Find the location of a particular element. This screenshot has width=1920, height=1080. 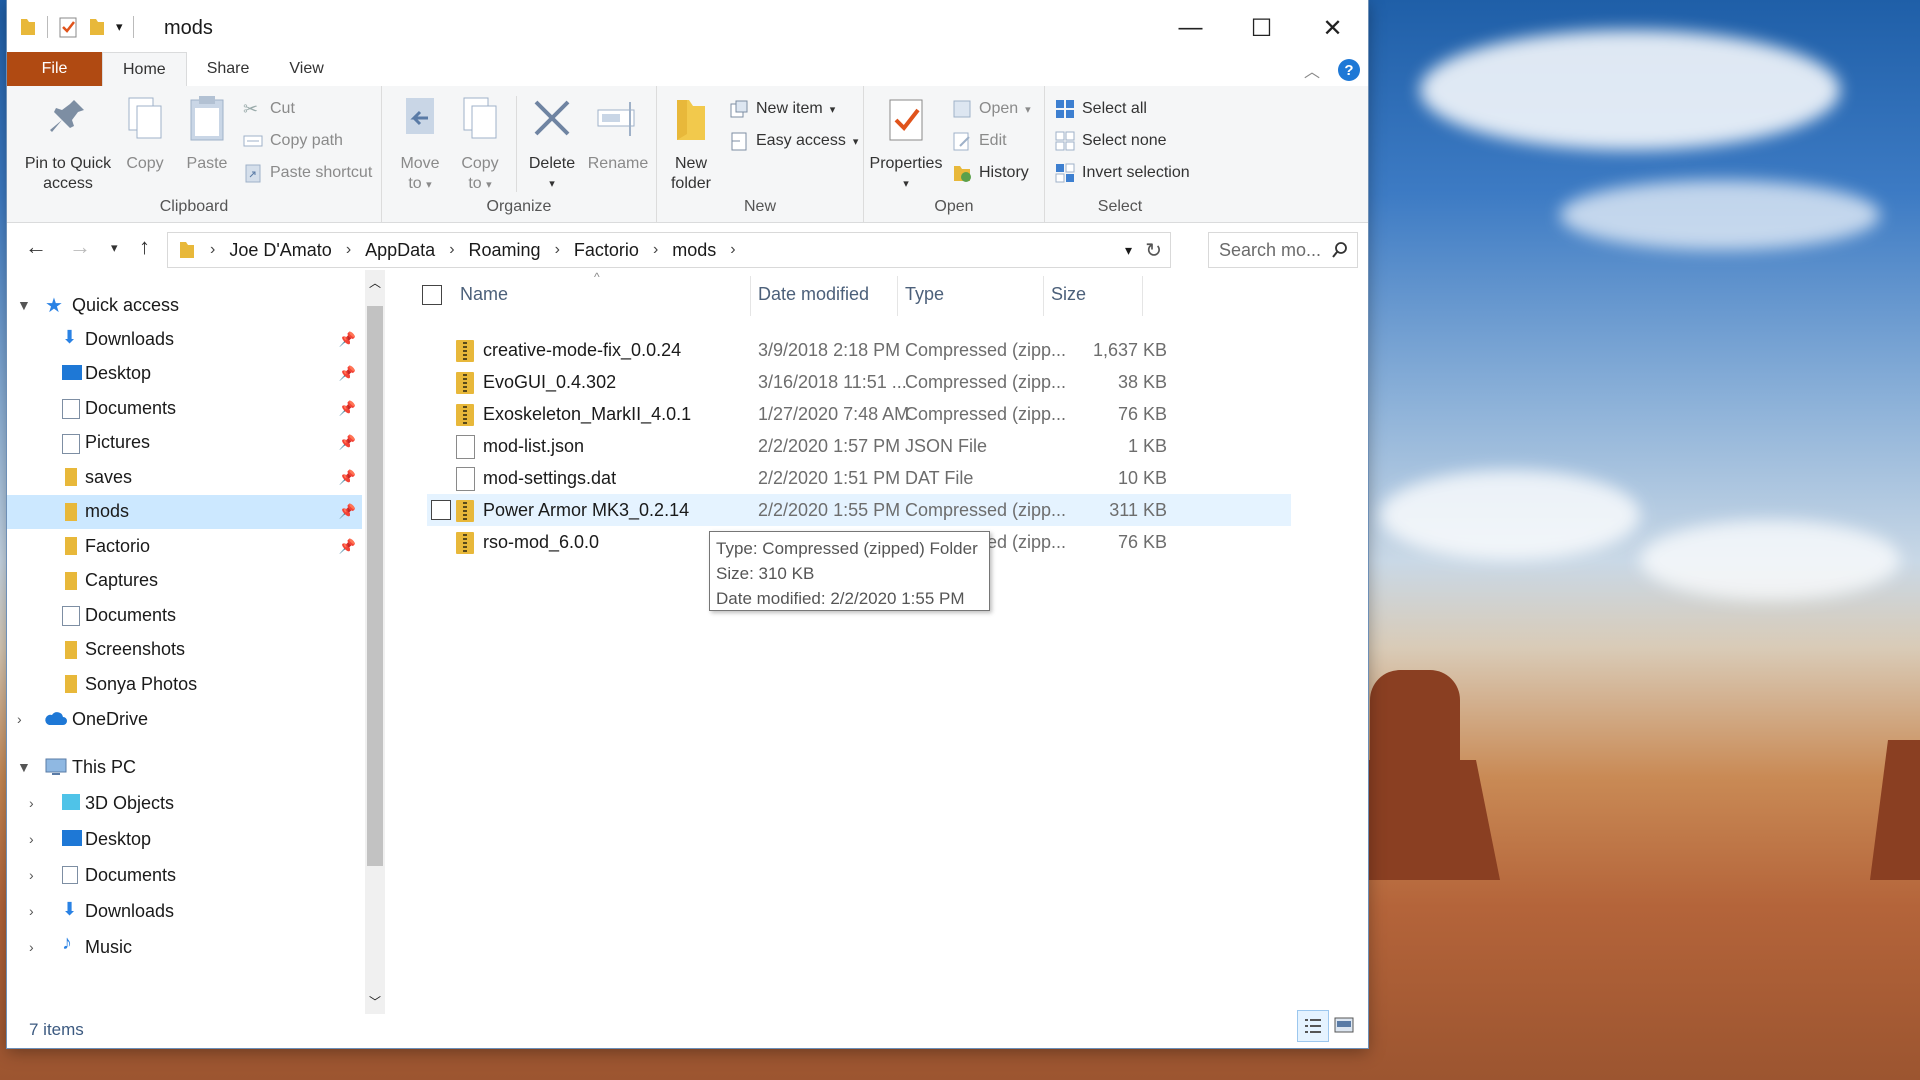

up-arrow-icon: ↑ is located at coordinates (144, 247).